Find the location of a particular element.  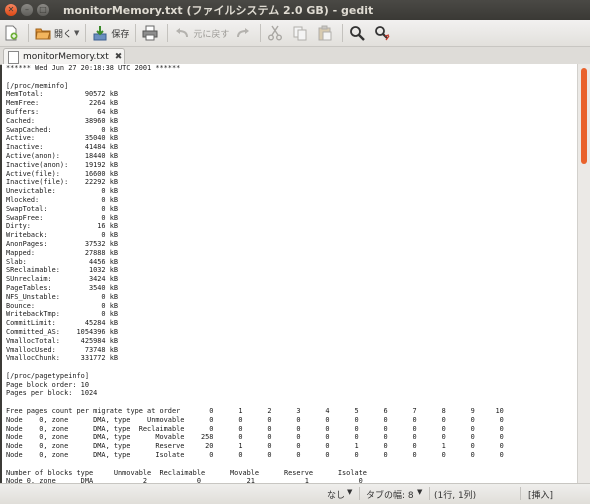

document-line: Cached: 38960 kB is located at coordinates (62, 120).